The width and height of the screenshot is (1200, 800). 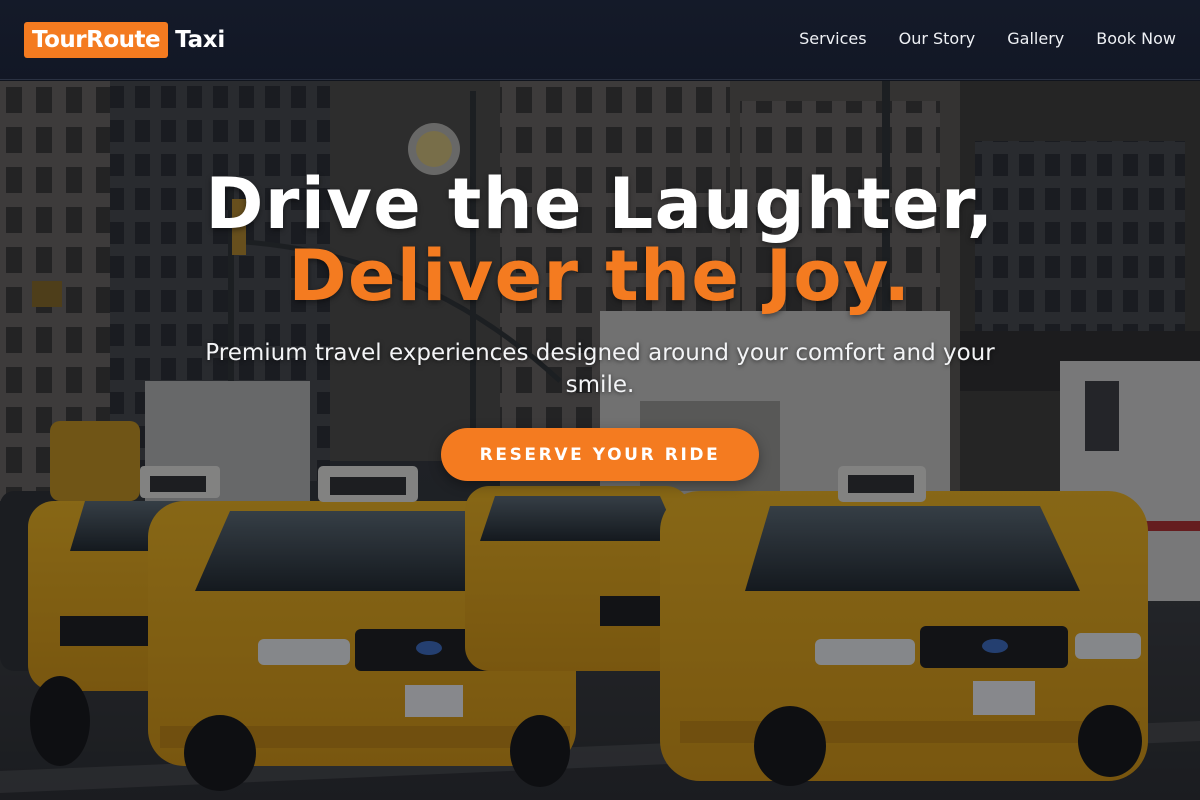 I want to click on brand-logo: TourRoute Taxi, so click(x=124, y=40).